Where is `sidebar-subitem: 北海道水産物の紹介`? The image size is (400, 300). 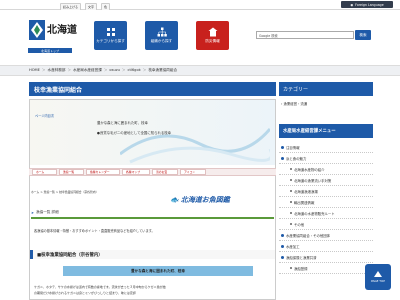 sidebar-subitem: 北海道水産物の紹介 is located at coordinates (326, 169).